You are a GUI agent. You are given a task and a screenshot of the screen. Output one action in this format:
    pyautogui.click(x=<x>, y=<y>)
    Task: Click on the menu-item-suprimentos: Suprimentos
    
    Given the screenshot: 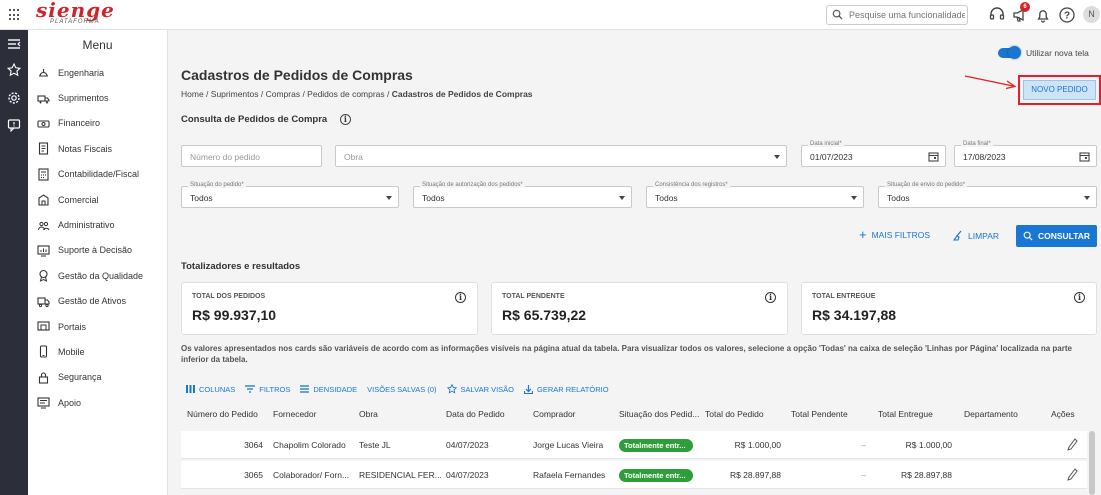 What is the action you would take?
    pyautogui.click(x=97, y=97)
    